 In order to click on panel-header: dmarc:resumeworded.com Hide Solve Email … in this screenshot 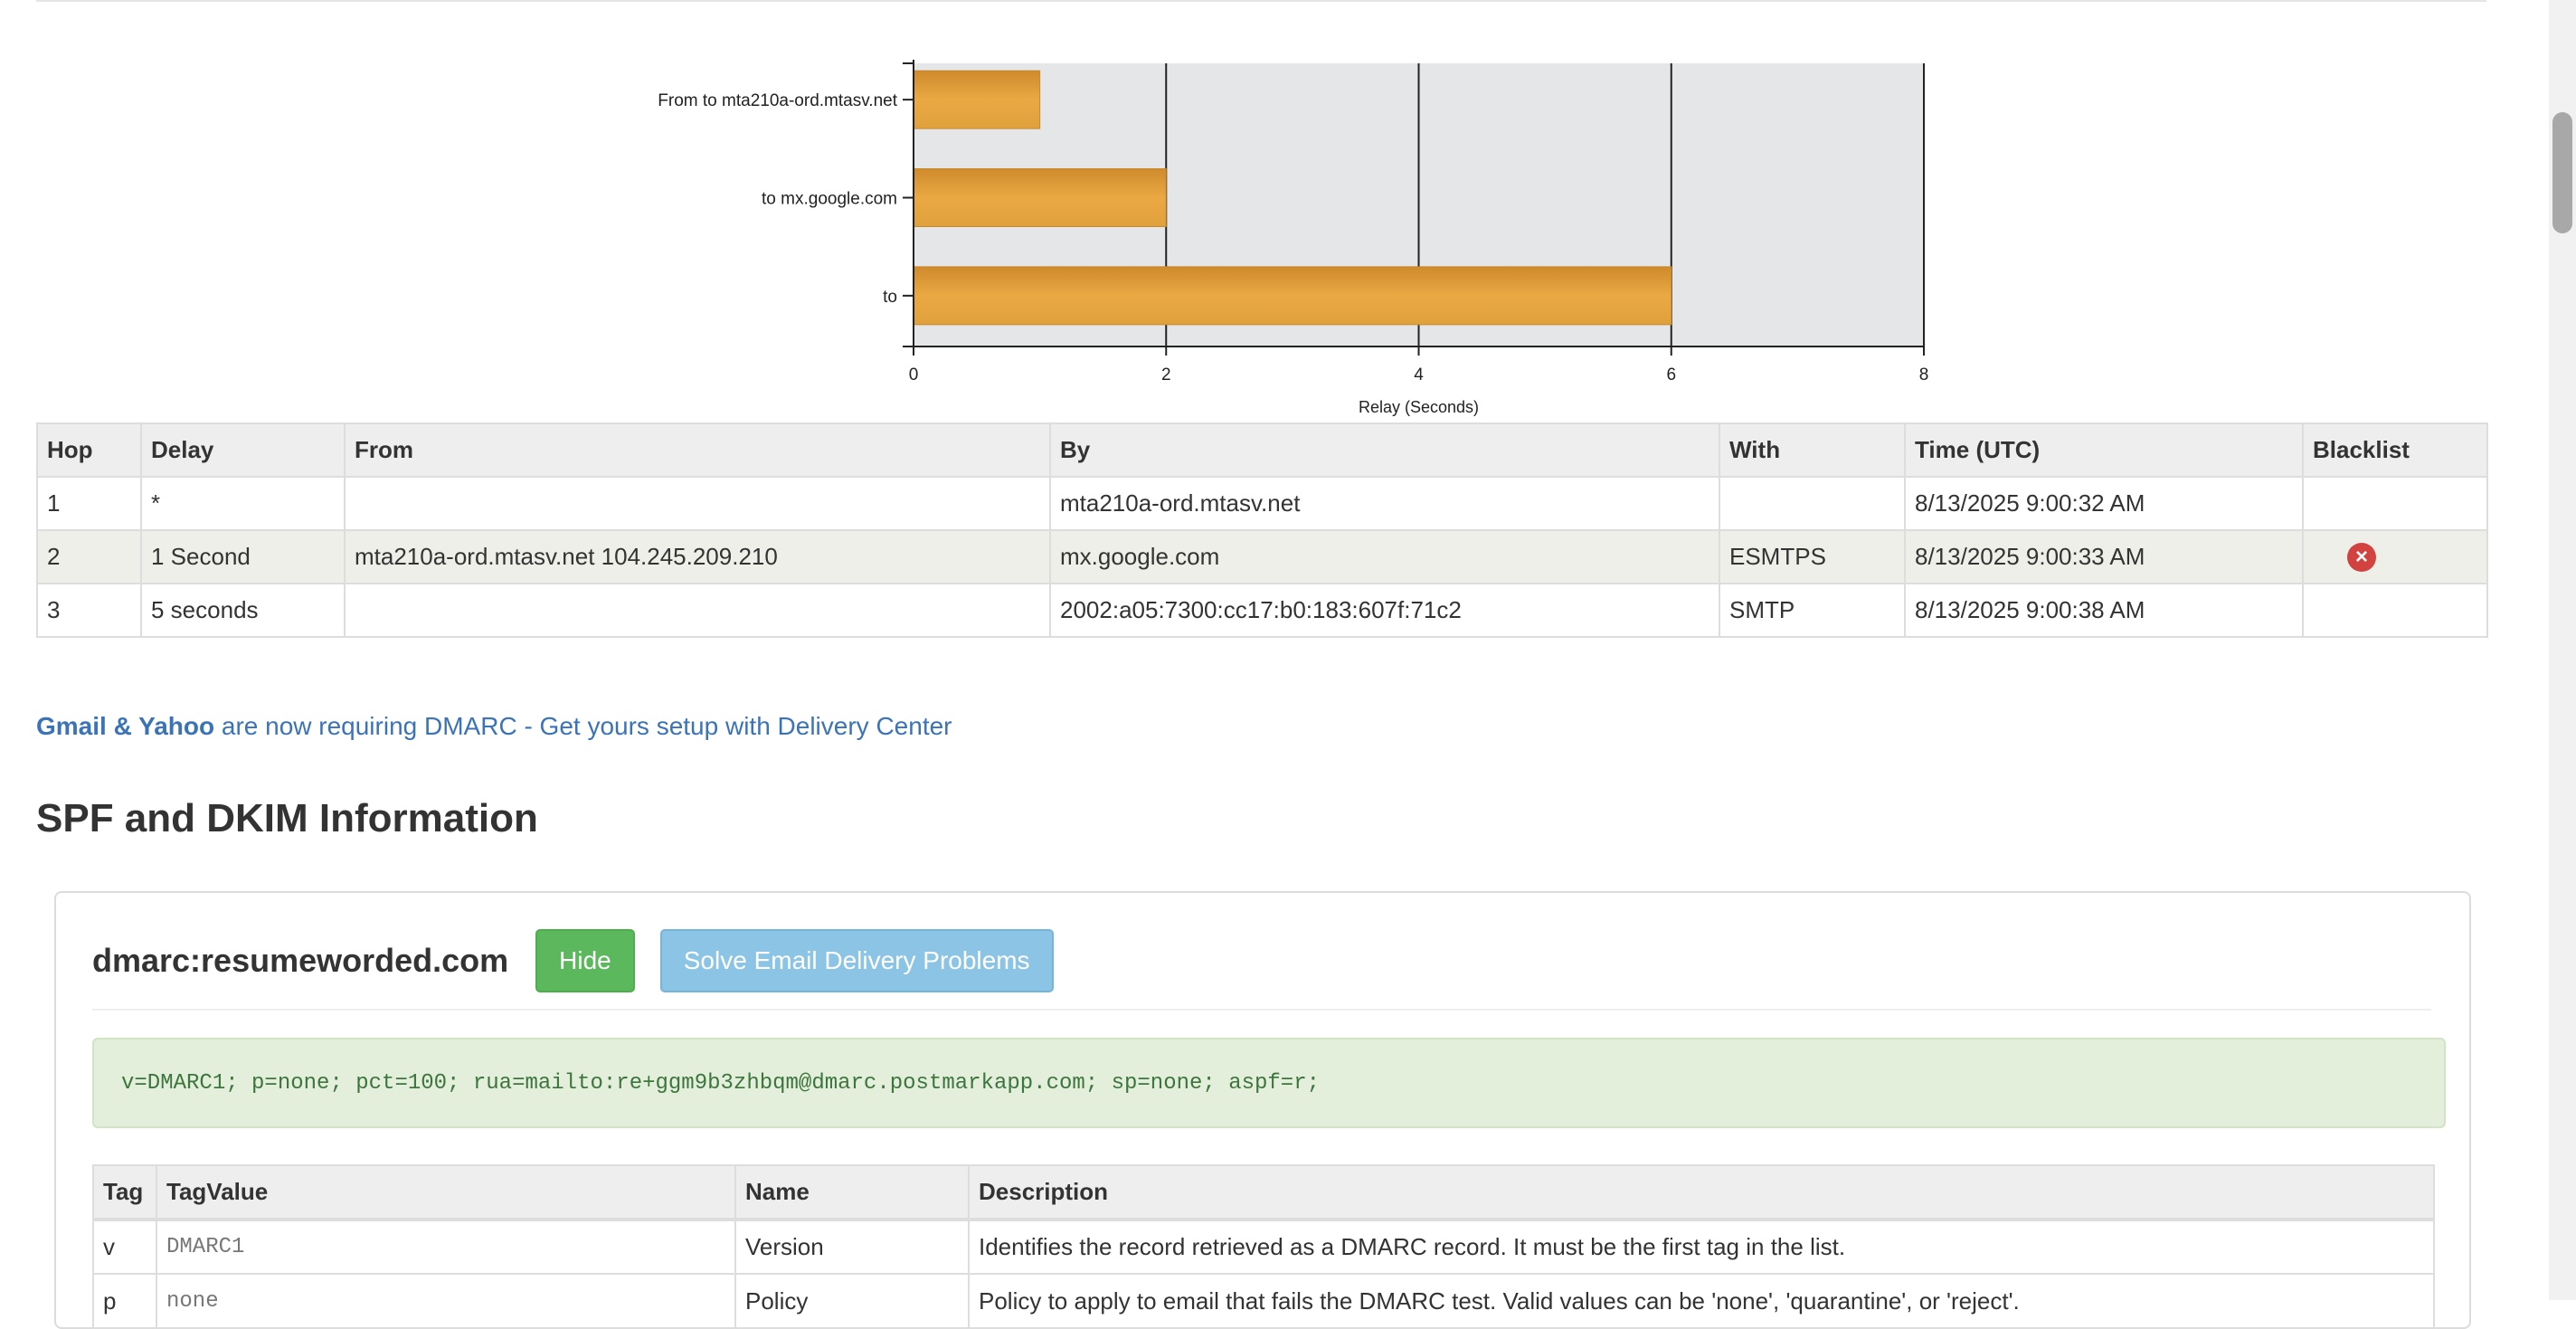, I will do `click(585, 960)`.